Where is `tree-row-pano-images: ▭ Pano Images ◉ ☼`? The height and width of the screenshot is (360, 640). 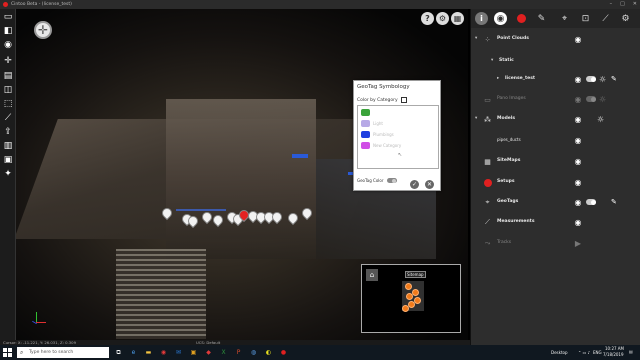
tree-row-pano-images: ▭ Pano Images ◉ ☼ is located at coordinates (555, 100).